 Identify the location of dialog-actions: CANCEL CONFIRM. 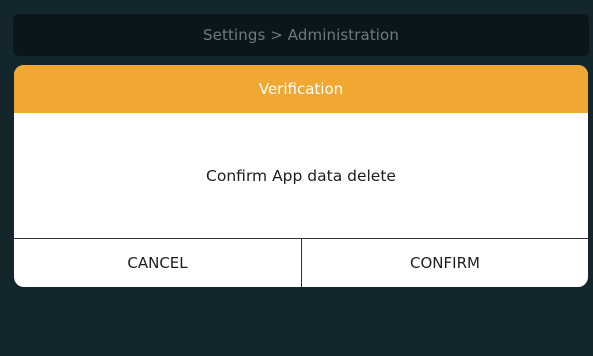
(301, 262).